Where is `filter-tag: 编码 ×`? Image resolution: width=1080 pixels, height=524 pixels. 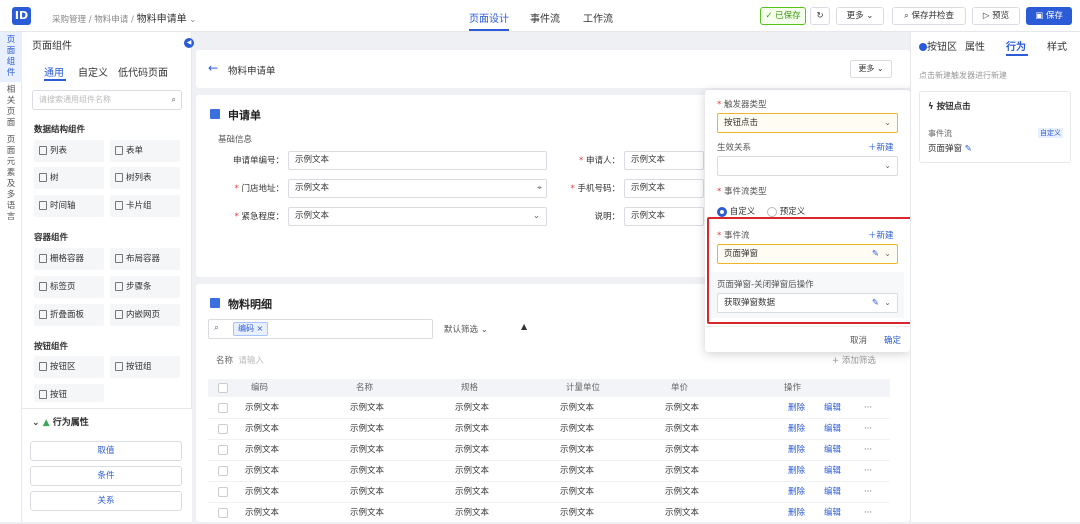
filter-tag: 编码 × is located at coordinates (251, 329).